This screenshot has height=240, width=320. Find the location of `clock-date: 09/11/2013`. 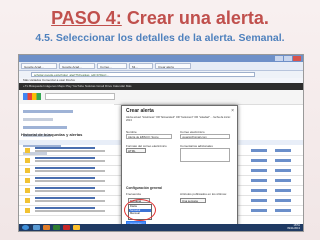

clock-date: 09/11/2013 is located at coordinates (293, 229).